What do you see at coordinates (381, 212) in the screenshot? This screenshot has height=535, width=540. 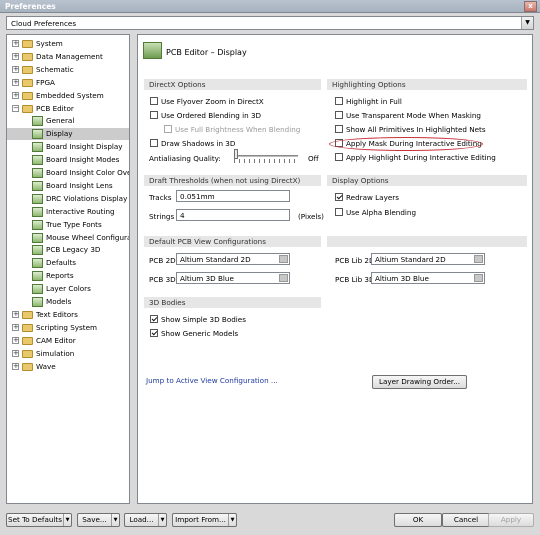 I see `alpha-blending-label: Use Alpha Blending` at bounding box center [381, 212].